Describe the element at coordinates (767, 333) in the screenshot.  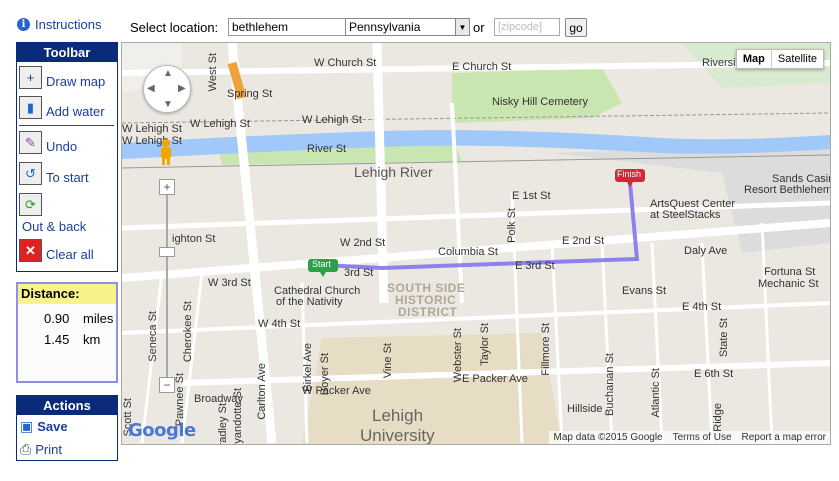
I see `state-street-road` at that location.